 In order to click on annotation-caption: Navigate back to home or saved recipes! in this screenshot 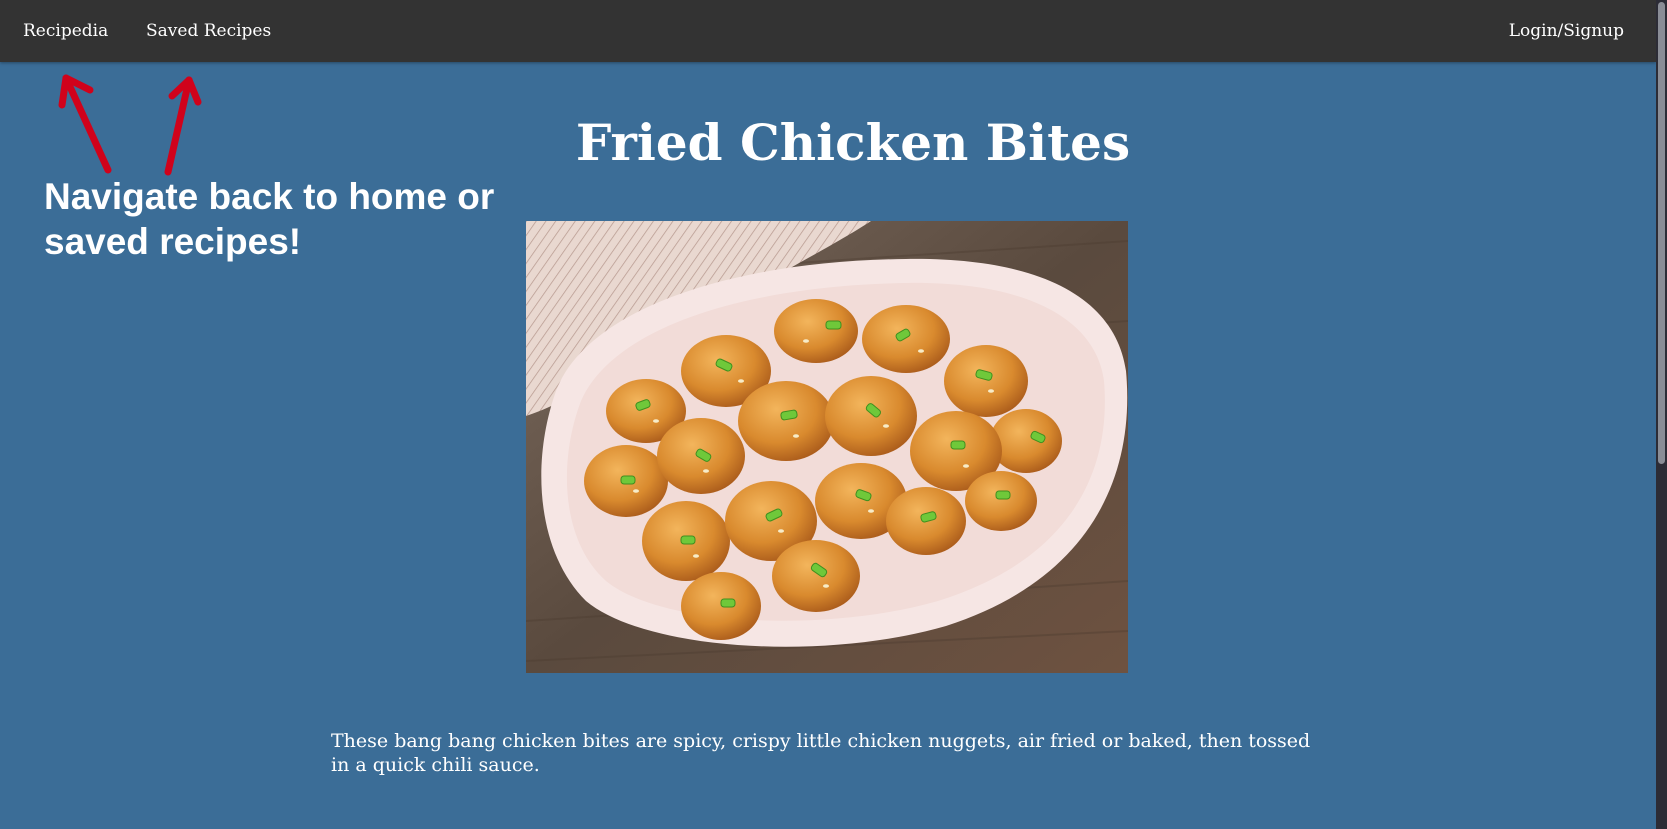, I will do `click(269, 219)`.